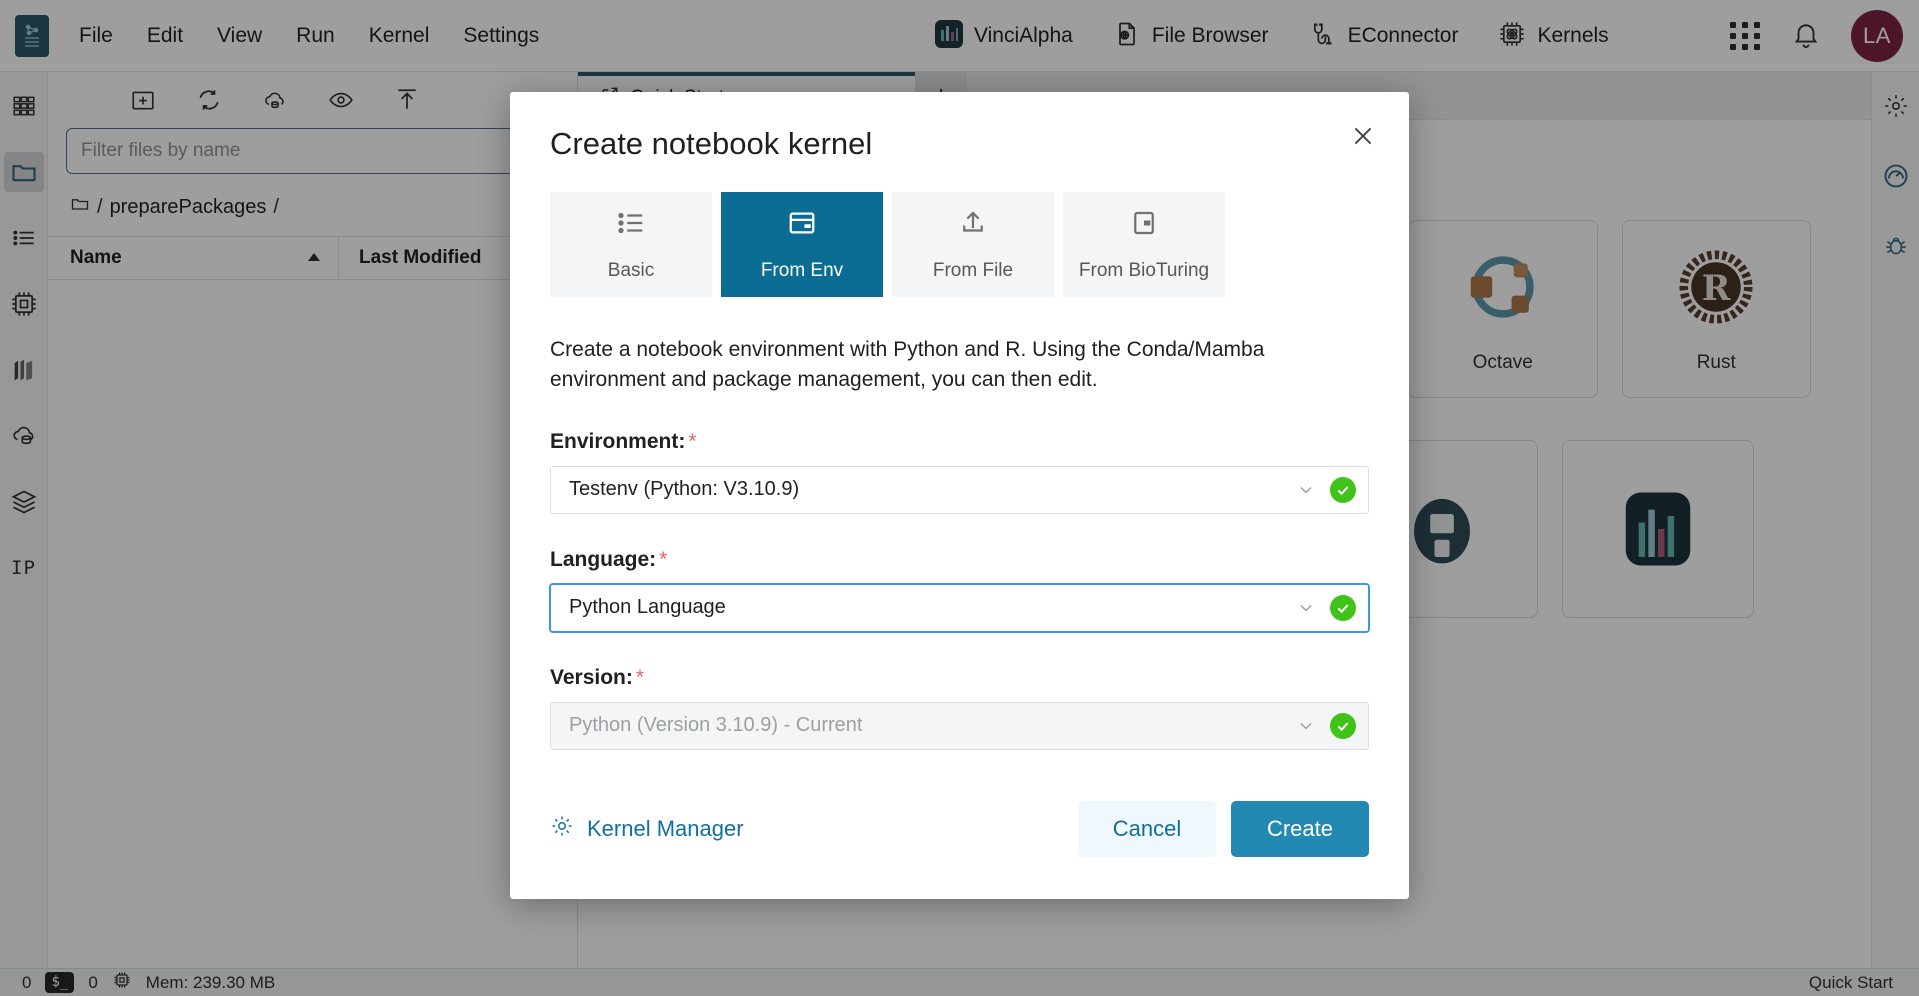 The image size is (1919, 996). What do you see at coordinates (1896, 176) in the screenshot?
I see `sidebar-item-dashboard` at bounding box center [1896, 176].